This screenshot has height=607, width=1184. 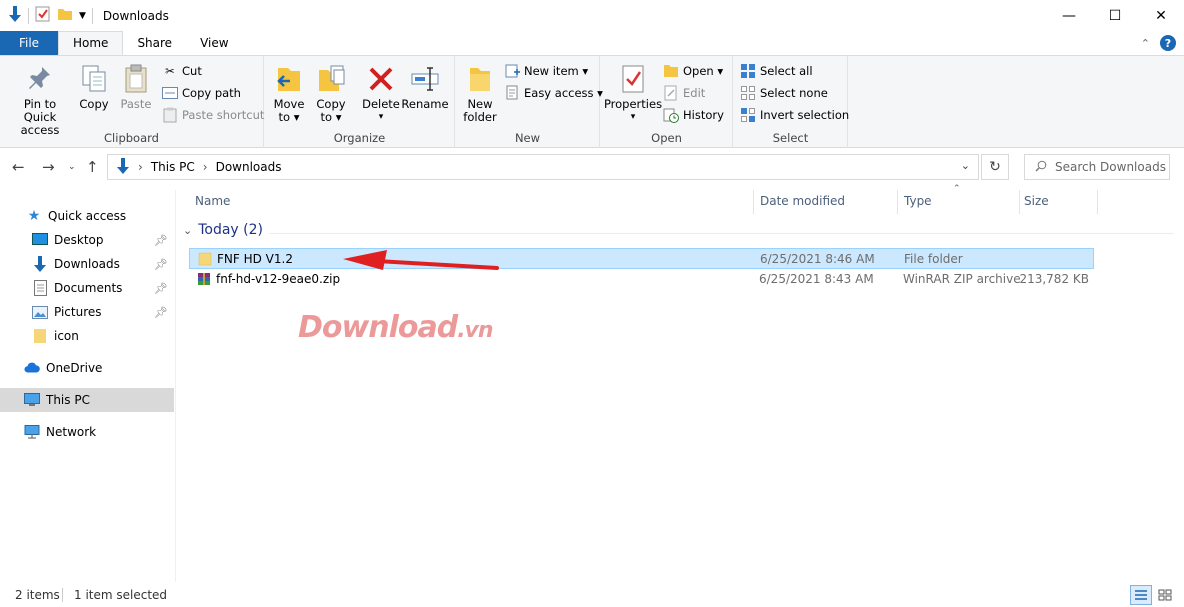 I want to click on new-group-label: New, so click(x=527, y=138).